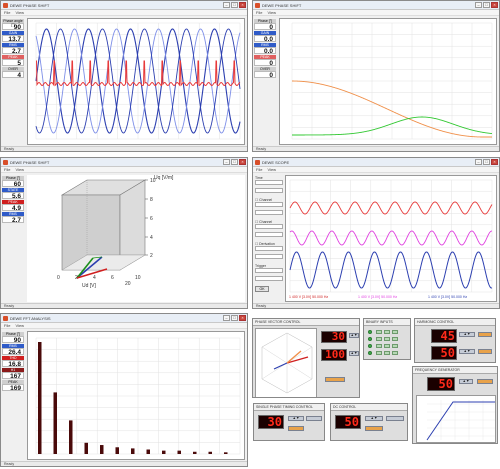  I want to click on sine-plot, so click(136, 81).